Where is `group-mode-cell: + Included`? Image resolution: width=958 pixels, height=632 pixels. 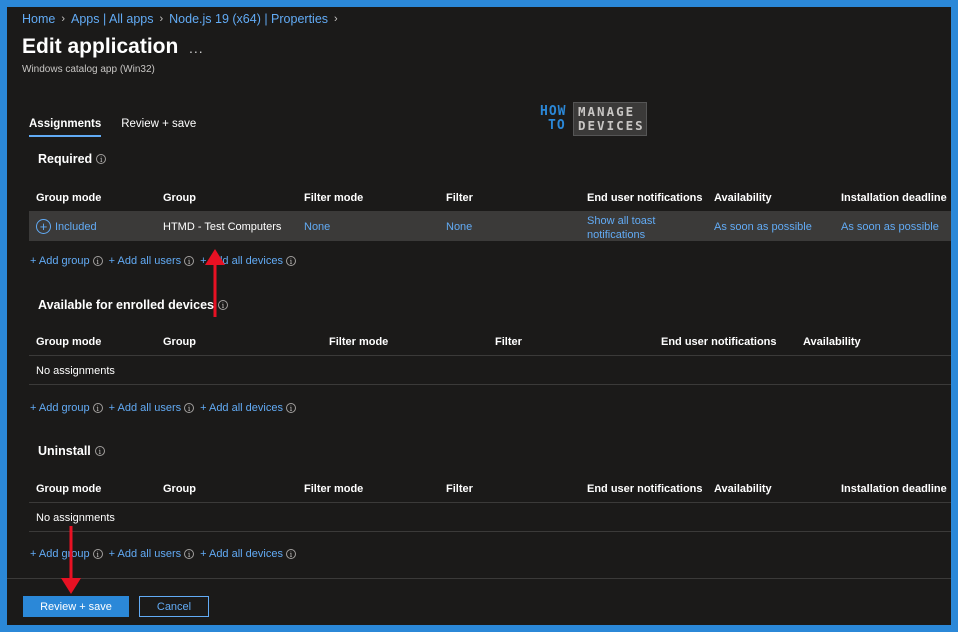
group-mode-cell: + Included is located at coordinates (66, 226).